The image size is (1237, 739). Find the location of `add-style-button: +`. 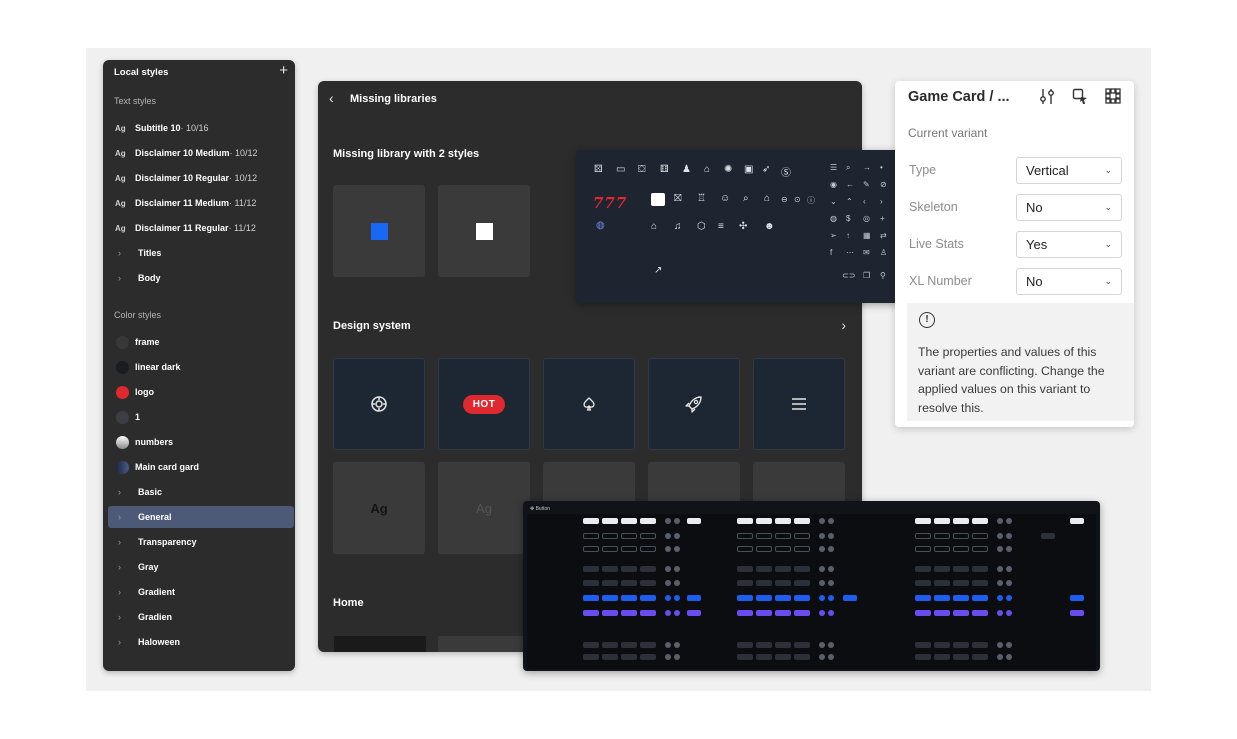

add-style-button: + is located at coordinates (283, 70).